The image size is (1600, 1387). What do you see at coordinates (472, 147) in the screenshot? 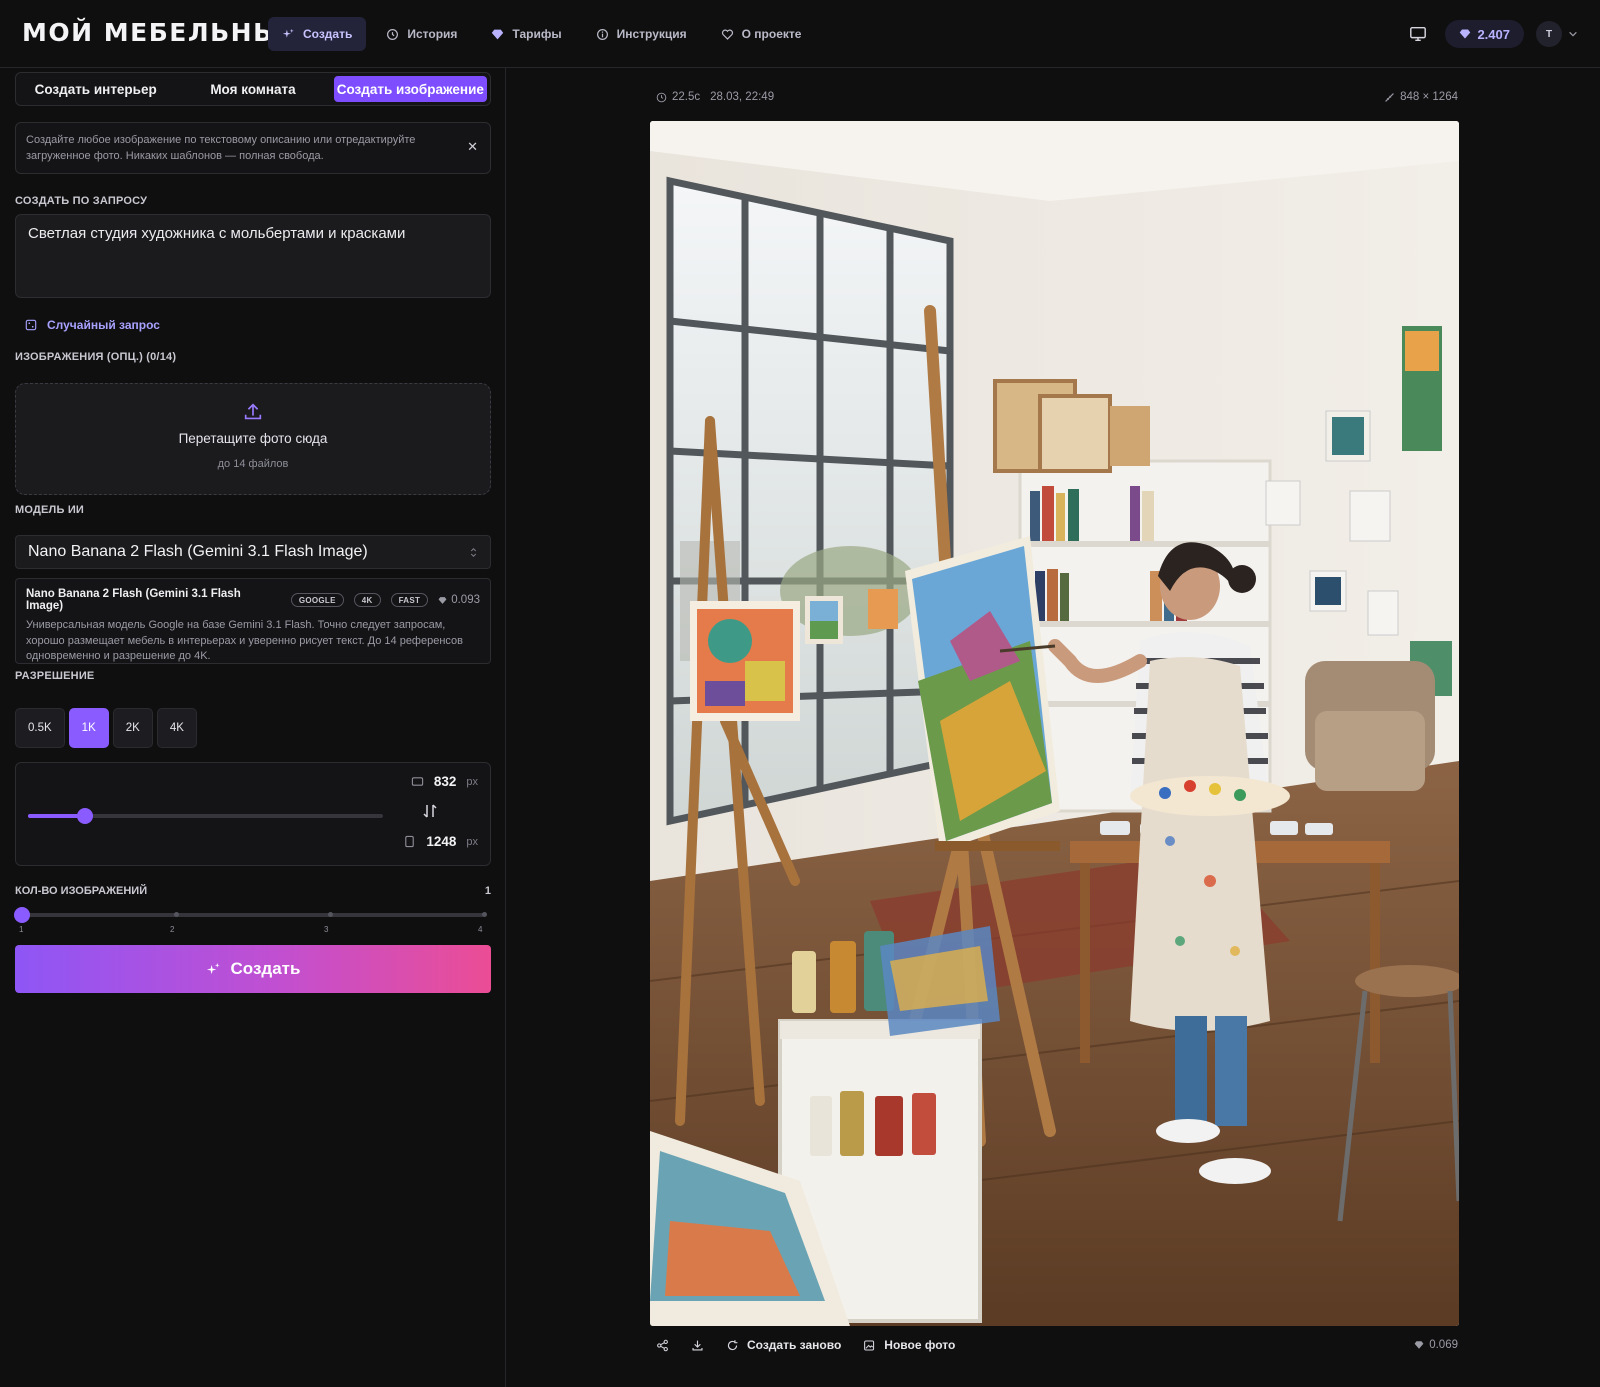
I see `close-icon: ✕` at bounding box center [472, 147].